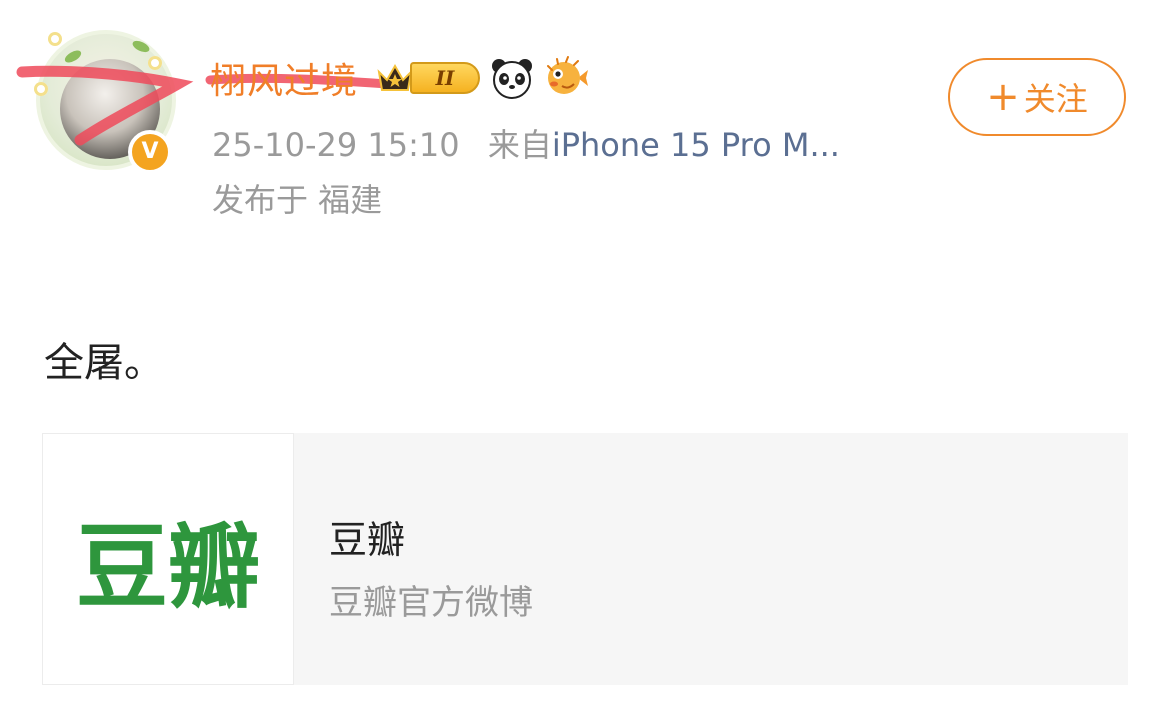 This screenshot has height=718, width=1169. I want to click on card-subtitle: 豆瓣官方微博, so click(431, 603).